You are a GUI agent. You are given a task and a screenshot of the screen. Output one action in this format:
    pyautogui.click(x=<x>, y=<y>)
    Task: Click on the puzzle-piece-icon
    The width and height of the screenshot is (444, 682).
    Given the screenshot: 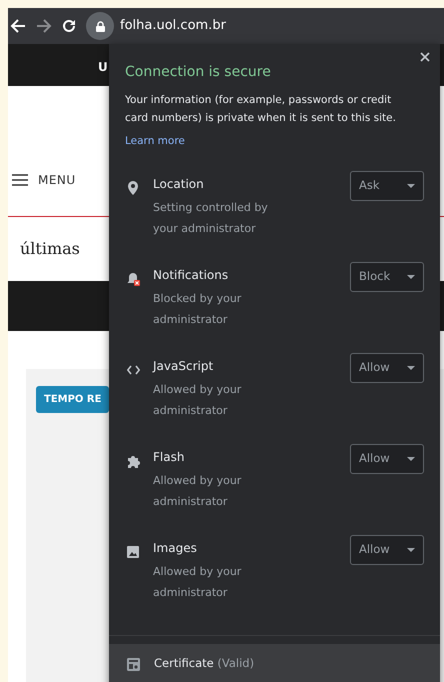 What is the action you would take?
    pyautogui.click(x=133, y=461)
    